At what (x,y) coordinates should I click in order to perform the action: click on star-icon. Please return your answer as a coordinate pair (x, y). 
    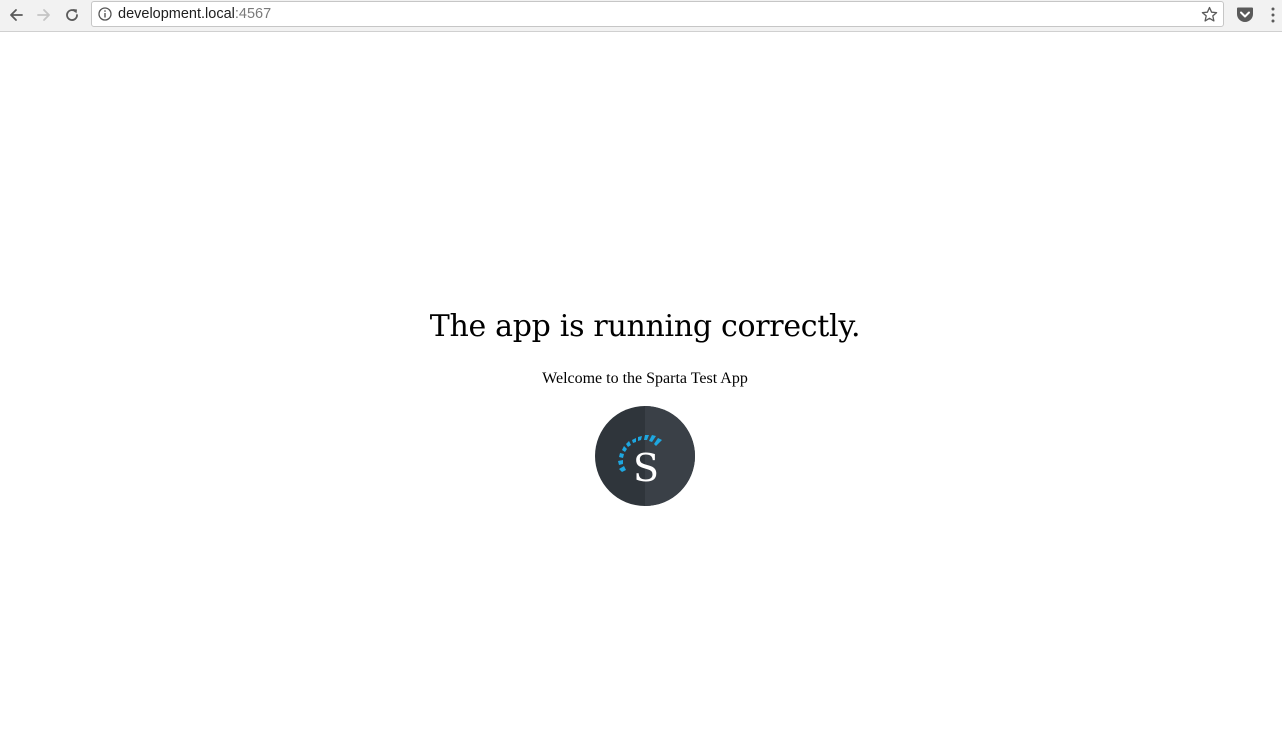
    Looking at the image, I should click on (1209, 14).